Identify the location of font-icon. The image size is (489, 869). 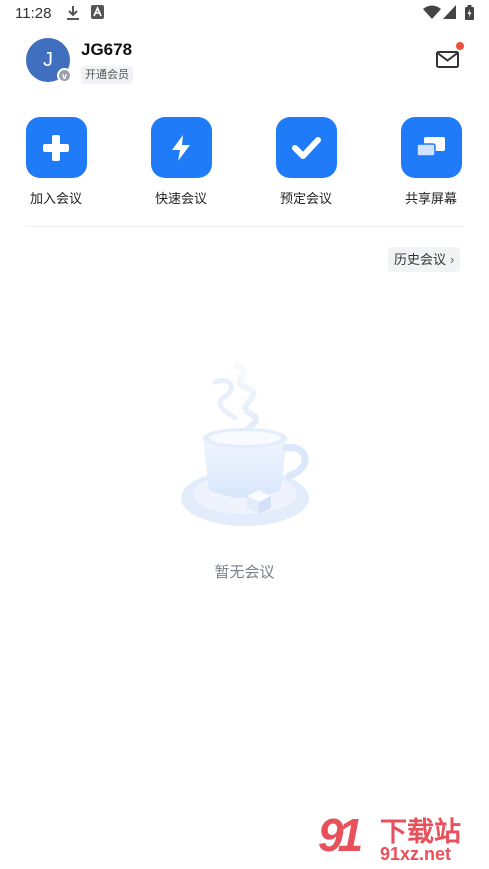
(97, 12).